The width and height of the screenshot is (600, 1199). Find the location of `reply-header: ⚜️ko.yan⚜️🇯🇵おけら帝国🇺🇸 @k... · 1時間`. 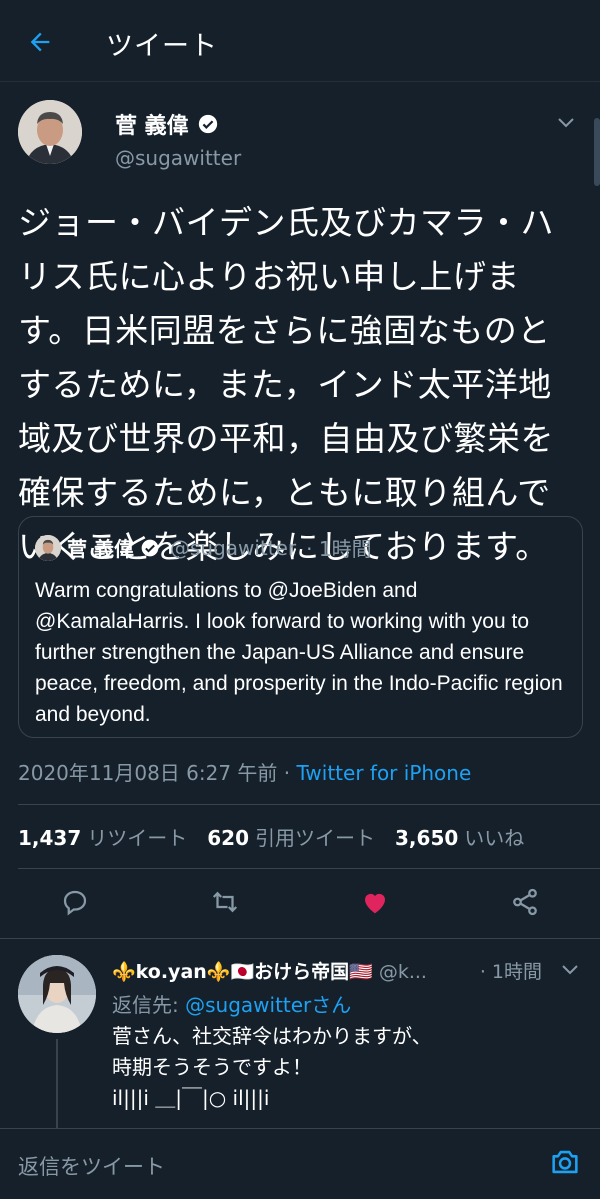

reply-header: ⚜️ko.yan⚜️🇯🇵おけら帝国🇺🇸 @k... · 1時間 is located at coordinates (347, 970).